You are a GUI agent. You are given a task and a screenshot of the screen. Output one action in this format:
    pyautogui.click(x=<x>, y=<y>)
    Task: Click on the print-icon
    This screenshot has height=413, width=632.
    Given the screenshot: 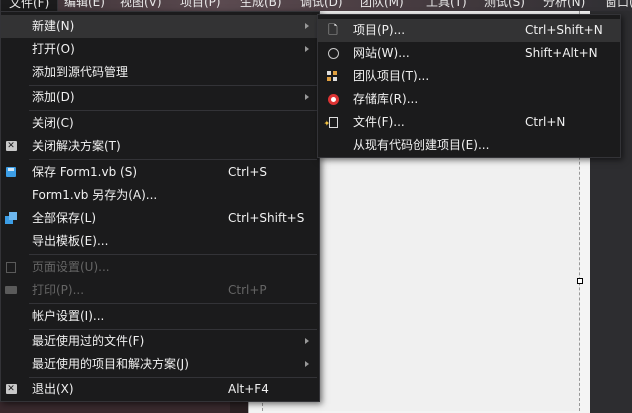 What is the action you would take?
    pyautogui.click(x=11, y=290)
    